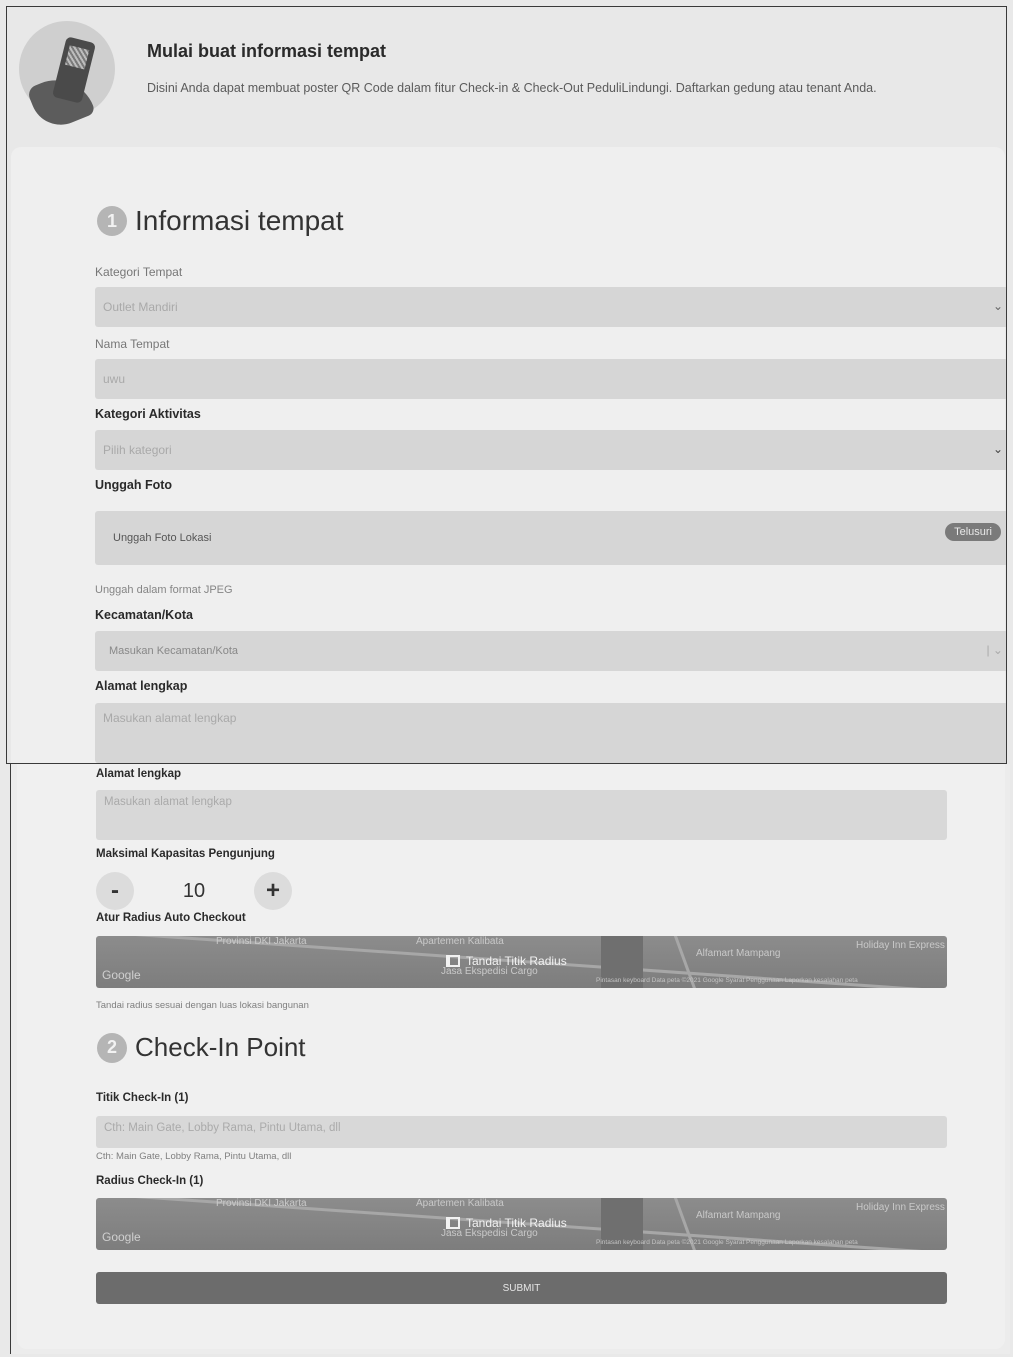 The height and width of the screenshot is (1357, 1013). Describe the element at coordinates (164, 590) in the screenshot. I see `unggah-foto-hint: Unggah dalam format JPEG` at that location.